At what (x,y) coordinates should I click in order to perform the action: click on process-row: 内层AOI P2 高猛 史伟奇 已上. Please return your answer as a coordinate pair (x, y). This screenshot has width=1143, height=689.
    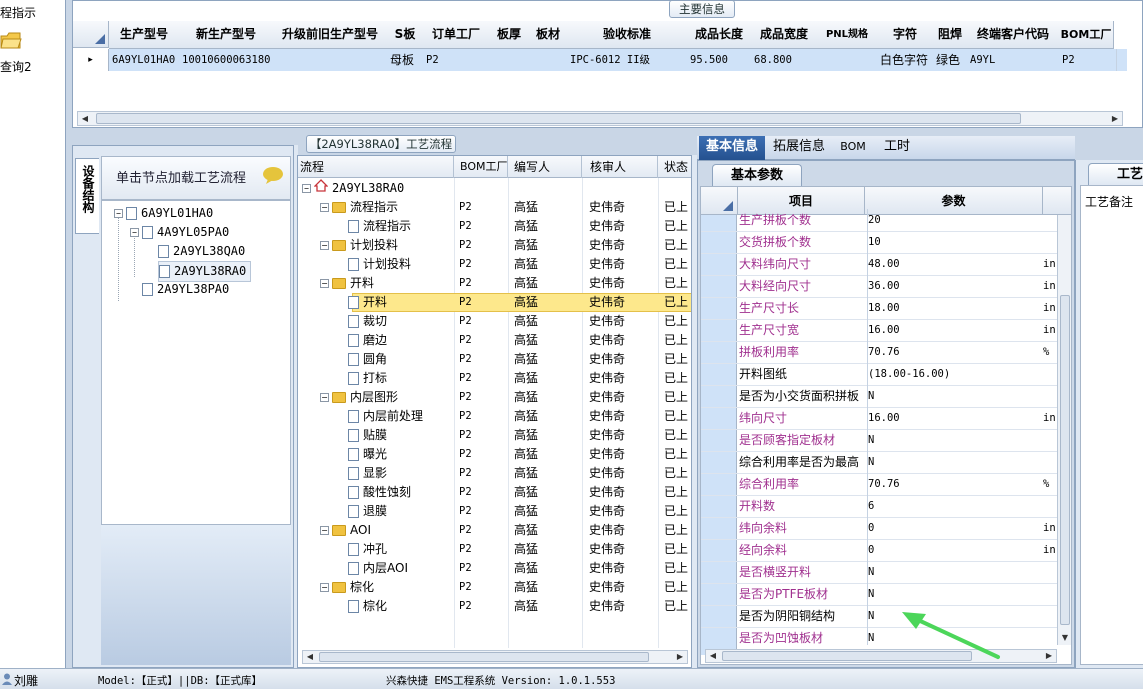
    Looking at the image, I should click on (494, 568).